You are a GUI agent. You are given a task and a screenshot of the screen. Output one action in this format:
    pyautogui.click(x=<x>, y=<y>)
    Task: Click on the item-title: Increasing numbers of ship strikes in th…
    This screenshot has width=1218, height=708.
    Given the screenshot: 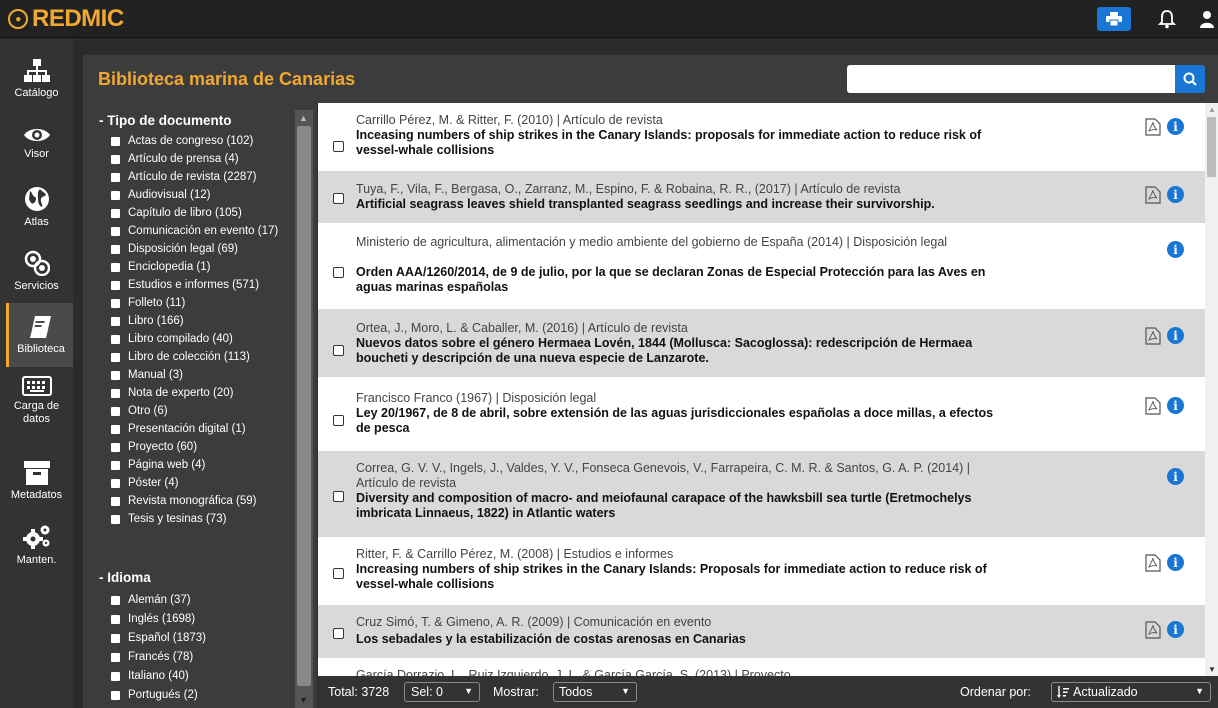 What is the action you would take?
    pyautogui.click(x=676, y=577)
    